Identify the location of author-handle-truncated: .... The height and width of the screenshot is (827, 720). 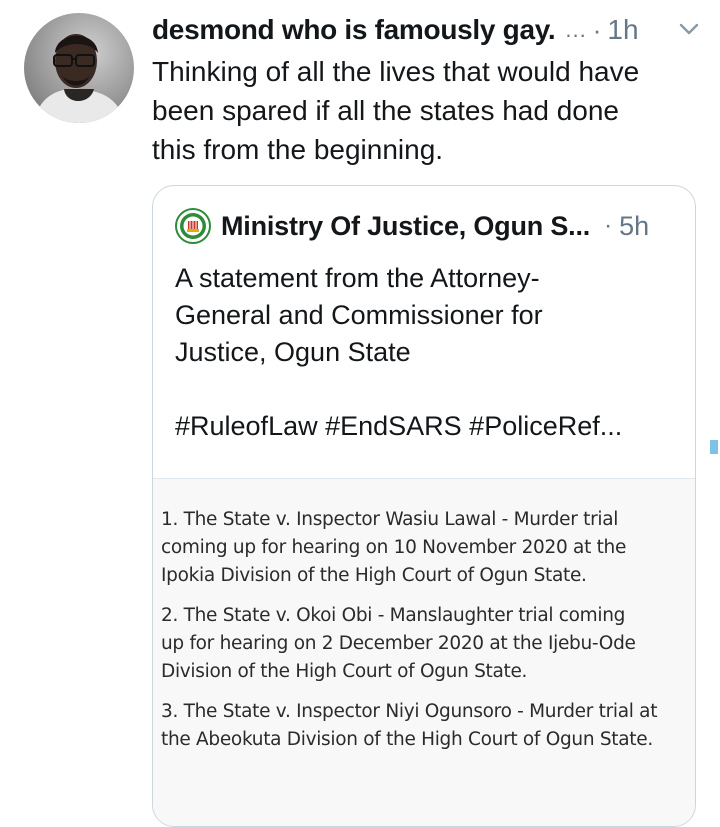
(576, 29).